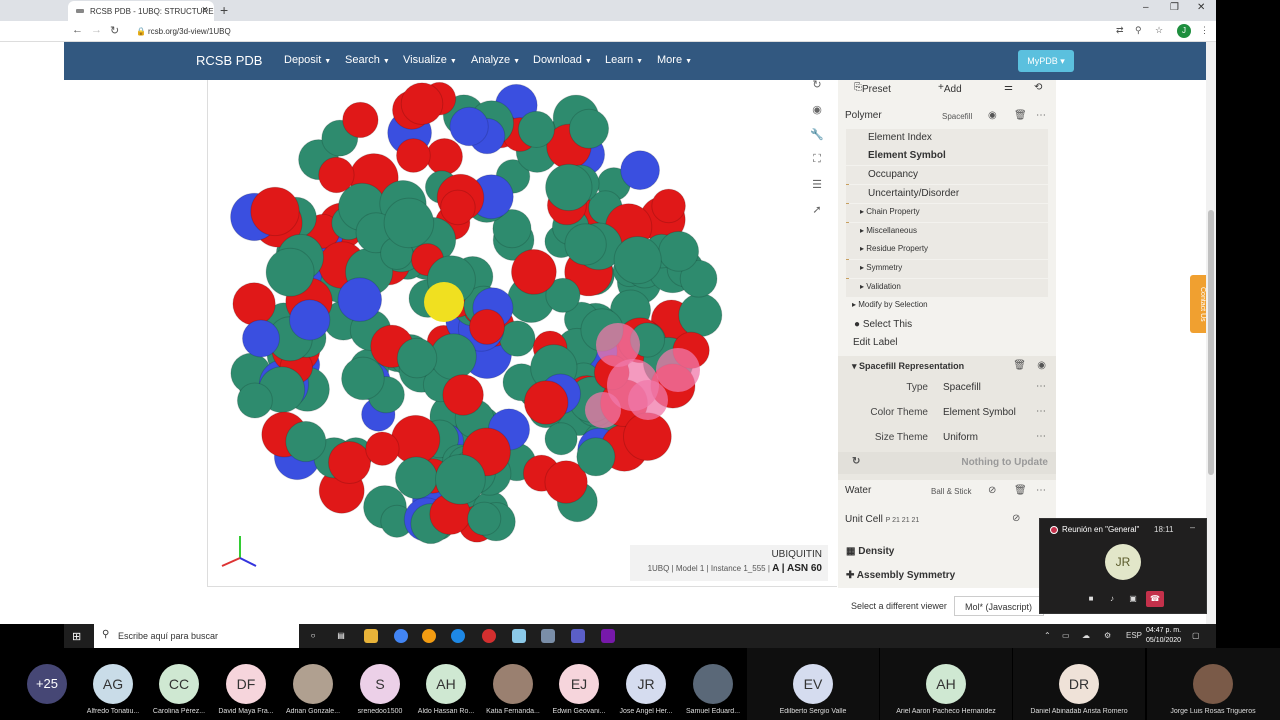 The height and width of the screenshot is (720, 1280). I want to click on url-field: 🔒 rcsb.org/3d-view/1UBQ, so click(619, 31).